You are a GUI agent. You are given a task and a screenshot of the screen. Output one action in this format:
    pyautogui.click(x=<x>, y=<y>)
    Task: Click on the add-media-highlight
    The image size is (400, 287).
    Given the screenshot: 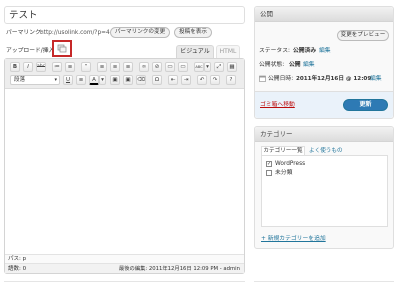 What is the action you would take?
    pyautogui.click(x=62, y=48)
    